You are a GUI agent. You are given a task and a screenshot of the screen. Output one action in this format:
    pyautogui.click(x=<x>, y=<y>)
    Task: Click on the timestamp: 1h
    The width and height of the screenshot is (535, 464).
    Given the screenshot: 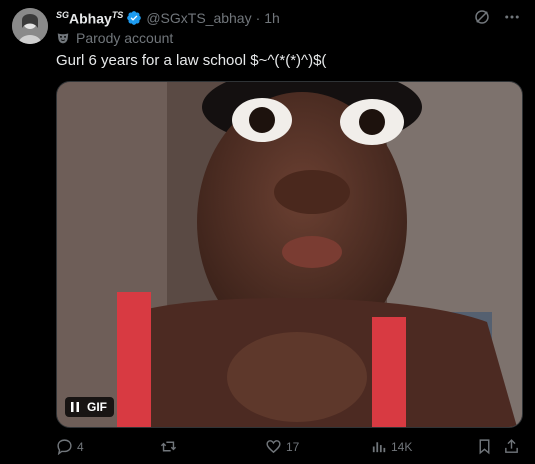 What is the action you would take?
    pyautogui.click(x=272, y=18)
    